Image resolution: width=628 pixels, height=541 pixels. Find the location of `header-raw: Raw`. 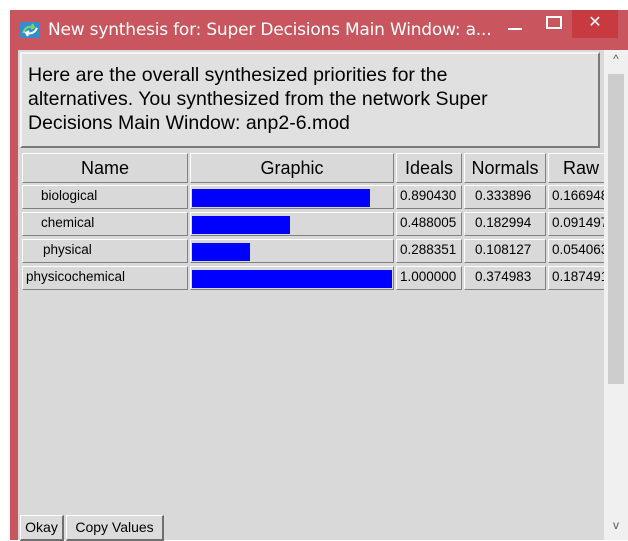

header-raw: Raw is located at coordinates (578, 168).